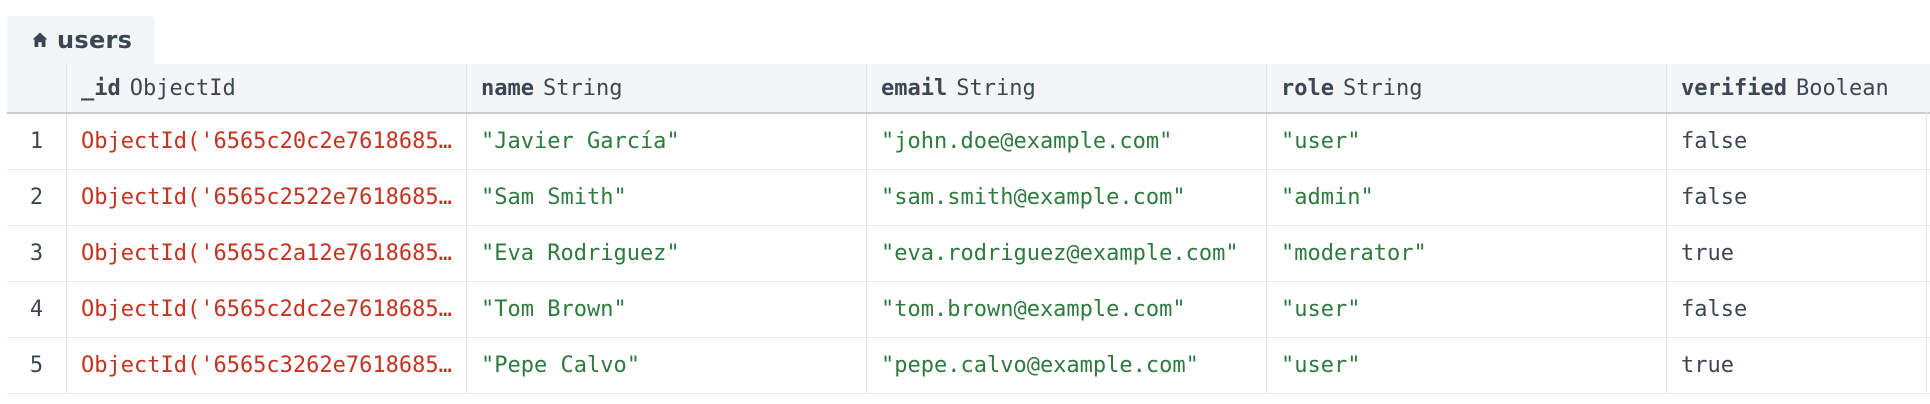 The image size is (1930, 404). I want to click on tab-label: users, so click(95, 40).